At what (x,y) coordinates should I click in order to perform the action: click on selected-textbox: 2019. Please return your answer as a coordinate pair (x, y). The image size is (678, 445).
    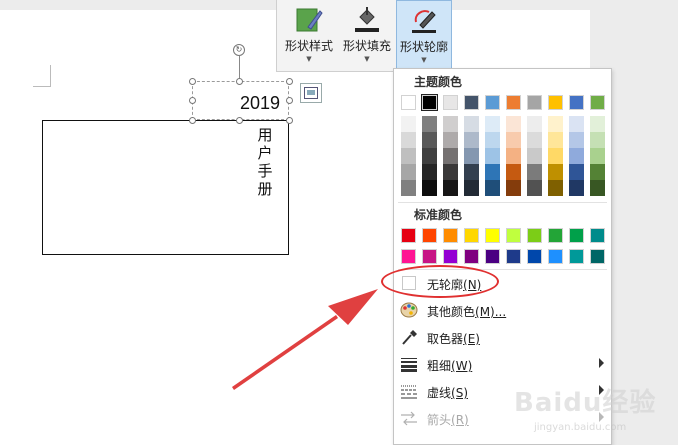
    Looking at the image, I should click on (240, 100).